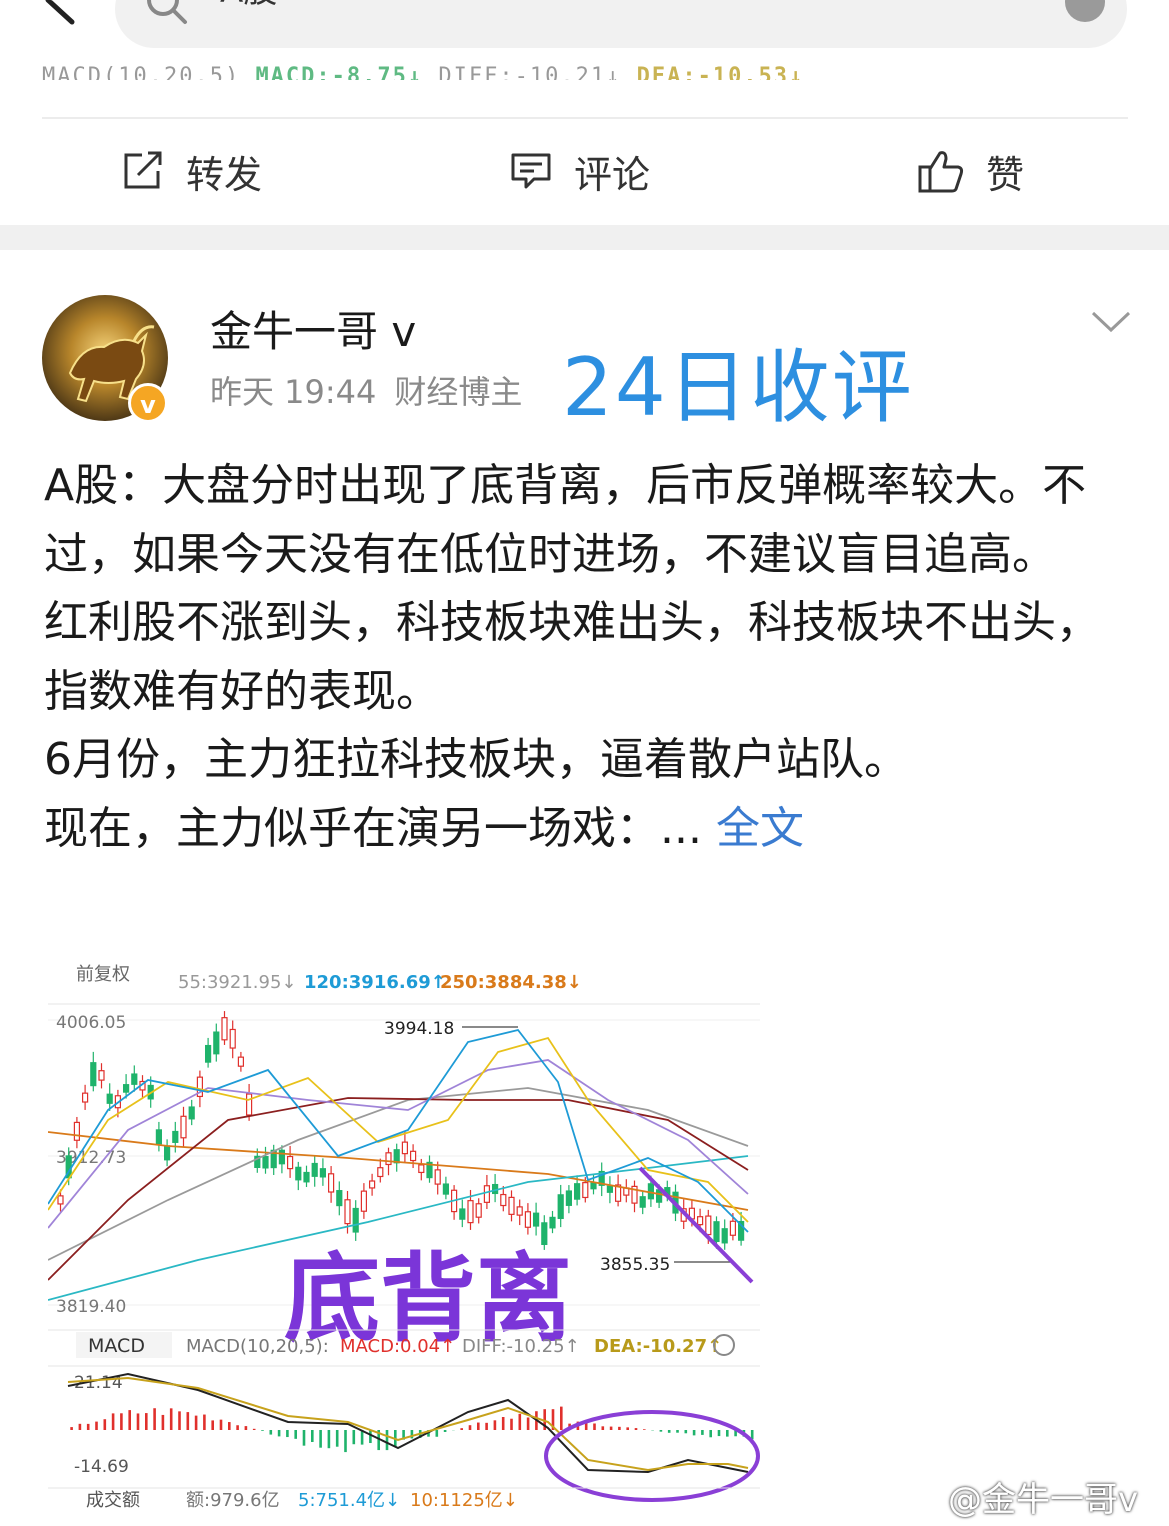  Describe the element at coordinates (233, 1499) in the screenshot. I see `volume-value: 额:979.6亿` at that location.